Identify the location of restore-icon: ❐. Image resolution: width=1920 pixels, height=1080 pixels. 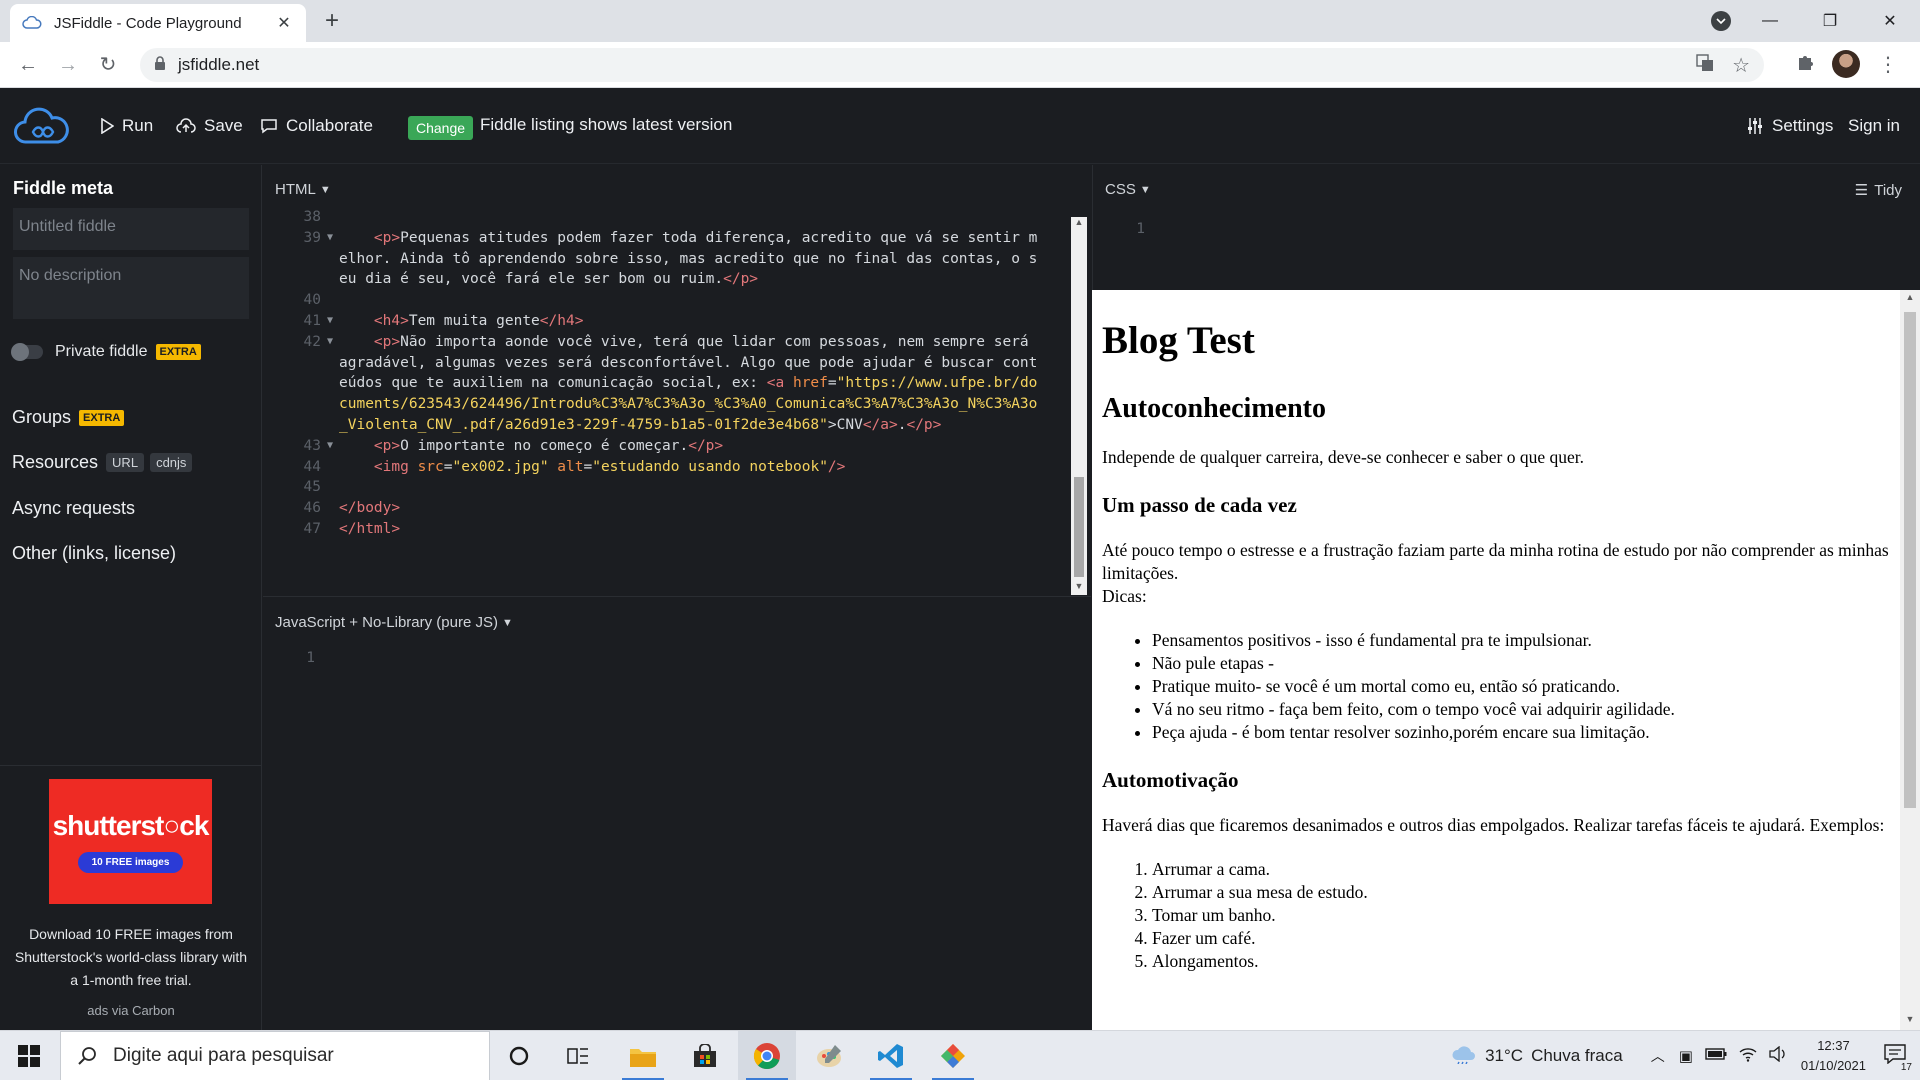
(1830, 21).